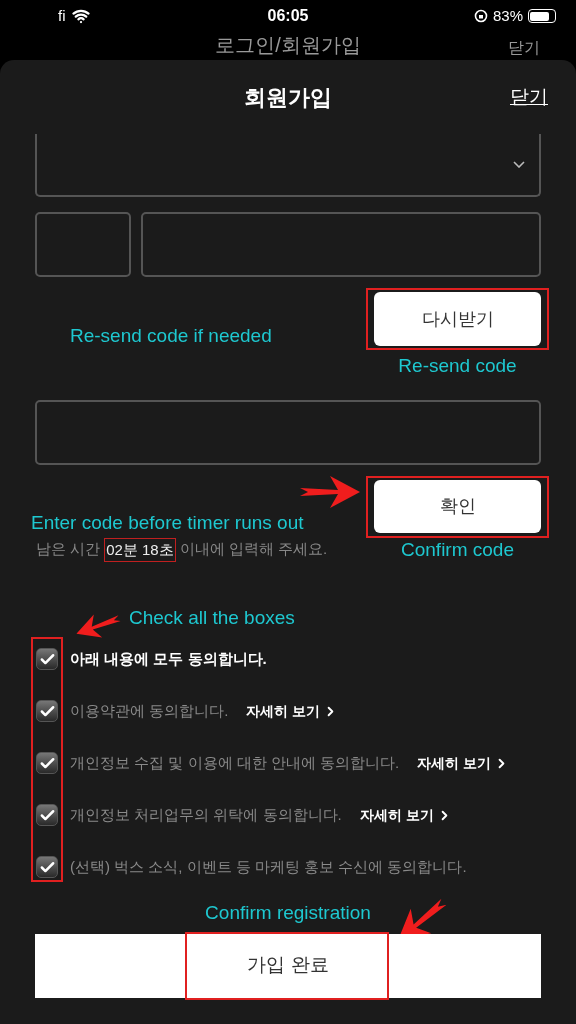 Image resolution: width=576 pixels, height=1024 pixels. Describe the element at coordinates (542, 16) in the screenshot. I see `battery-icon` at that location.